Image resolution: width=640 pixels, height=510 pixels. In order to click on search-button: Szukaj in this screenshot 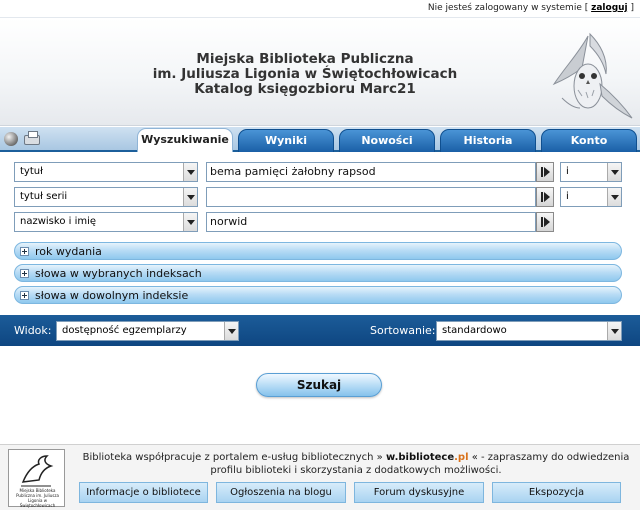, I will do `click(319, 385)`.